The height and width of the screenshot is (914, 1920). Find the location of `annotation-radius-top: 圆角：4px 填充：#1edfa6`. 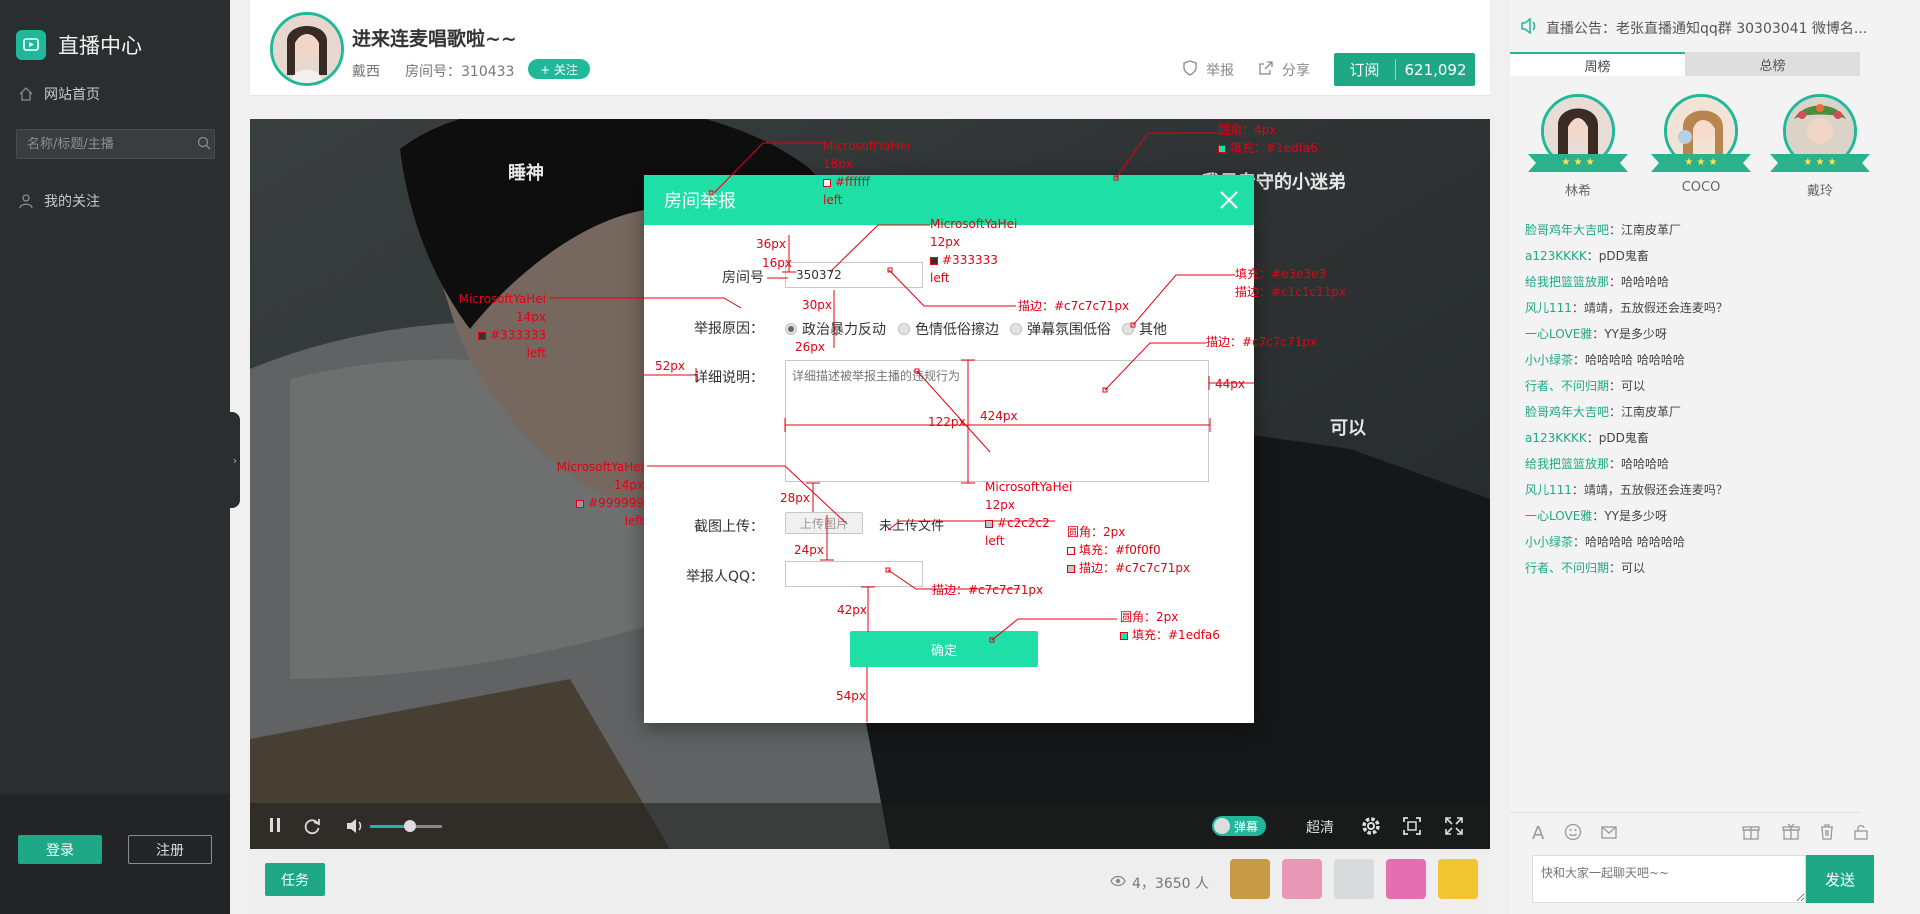

annotation-radius-top: 圆角：4px 填充：#1edfa6 is located at coordinates (1268, 139).